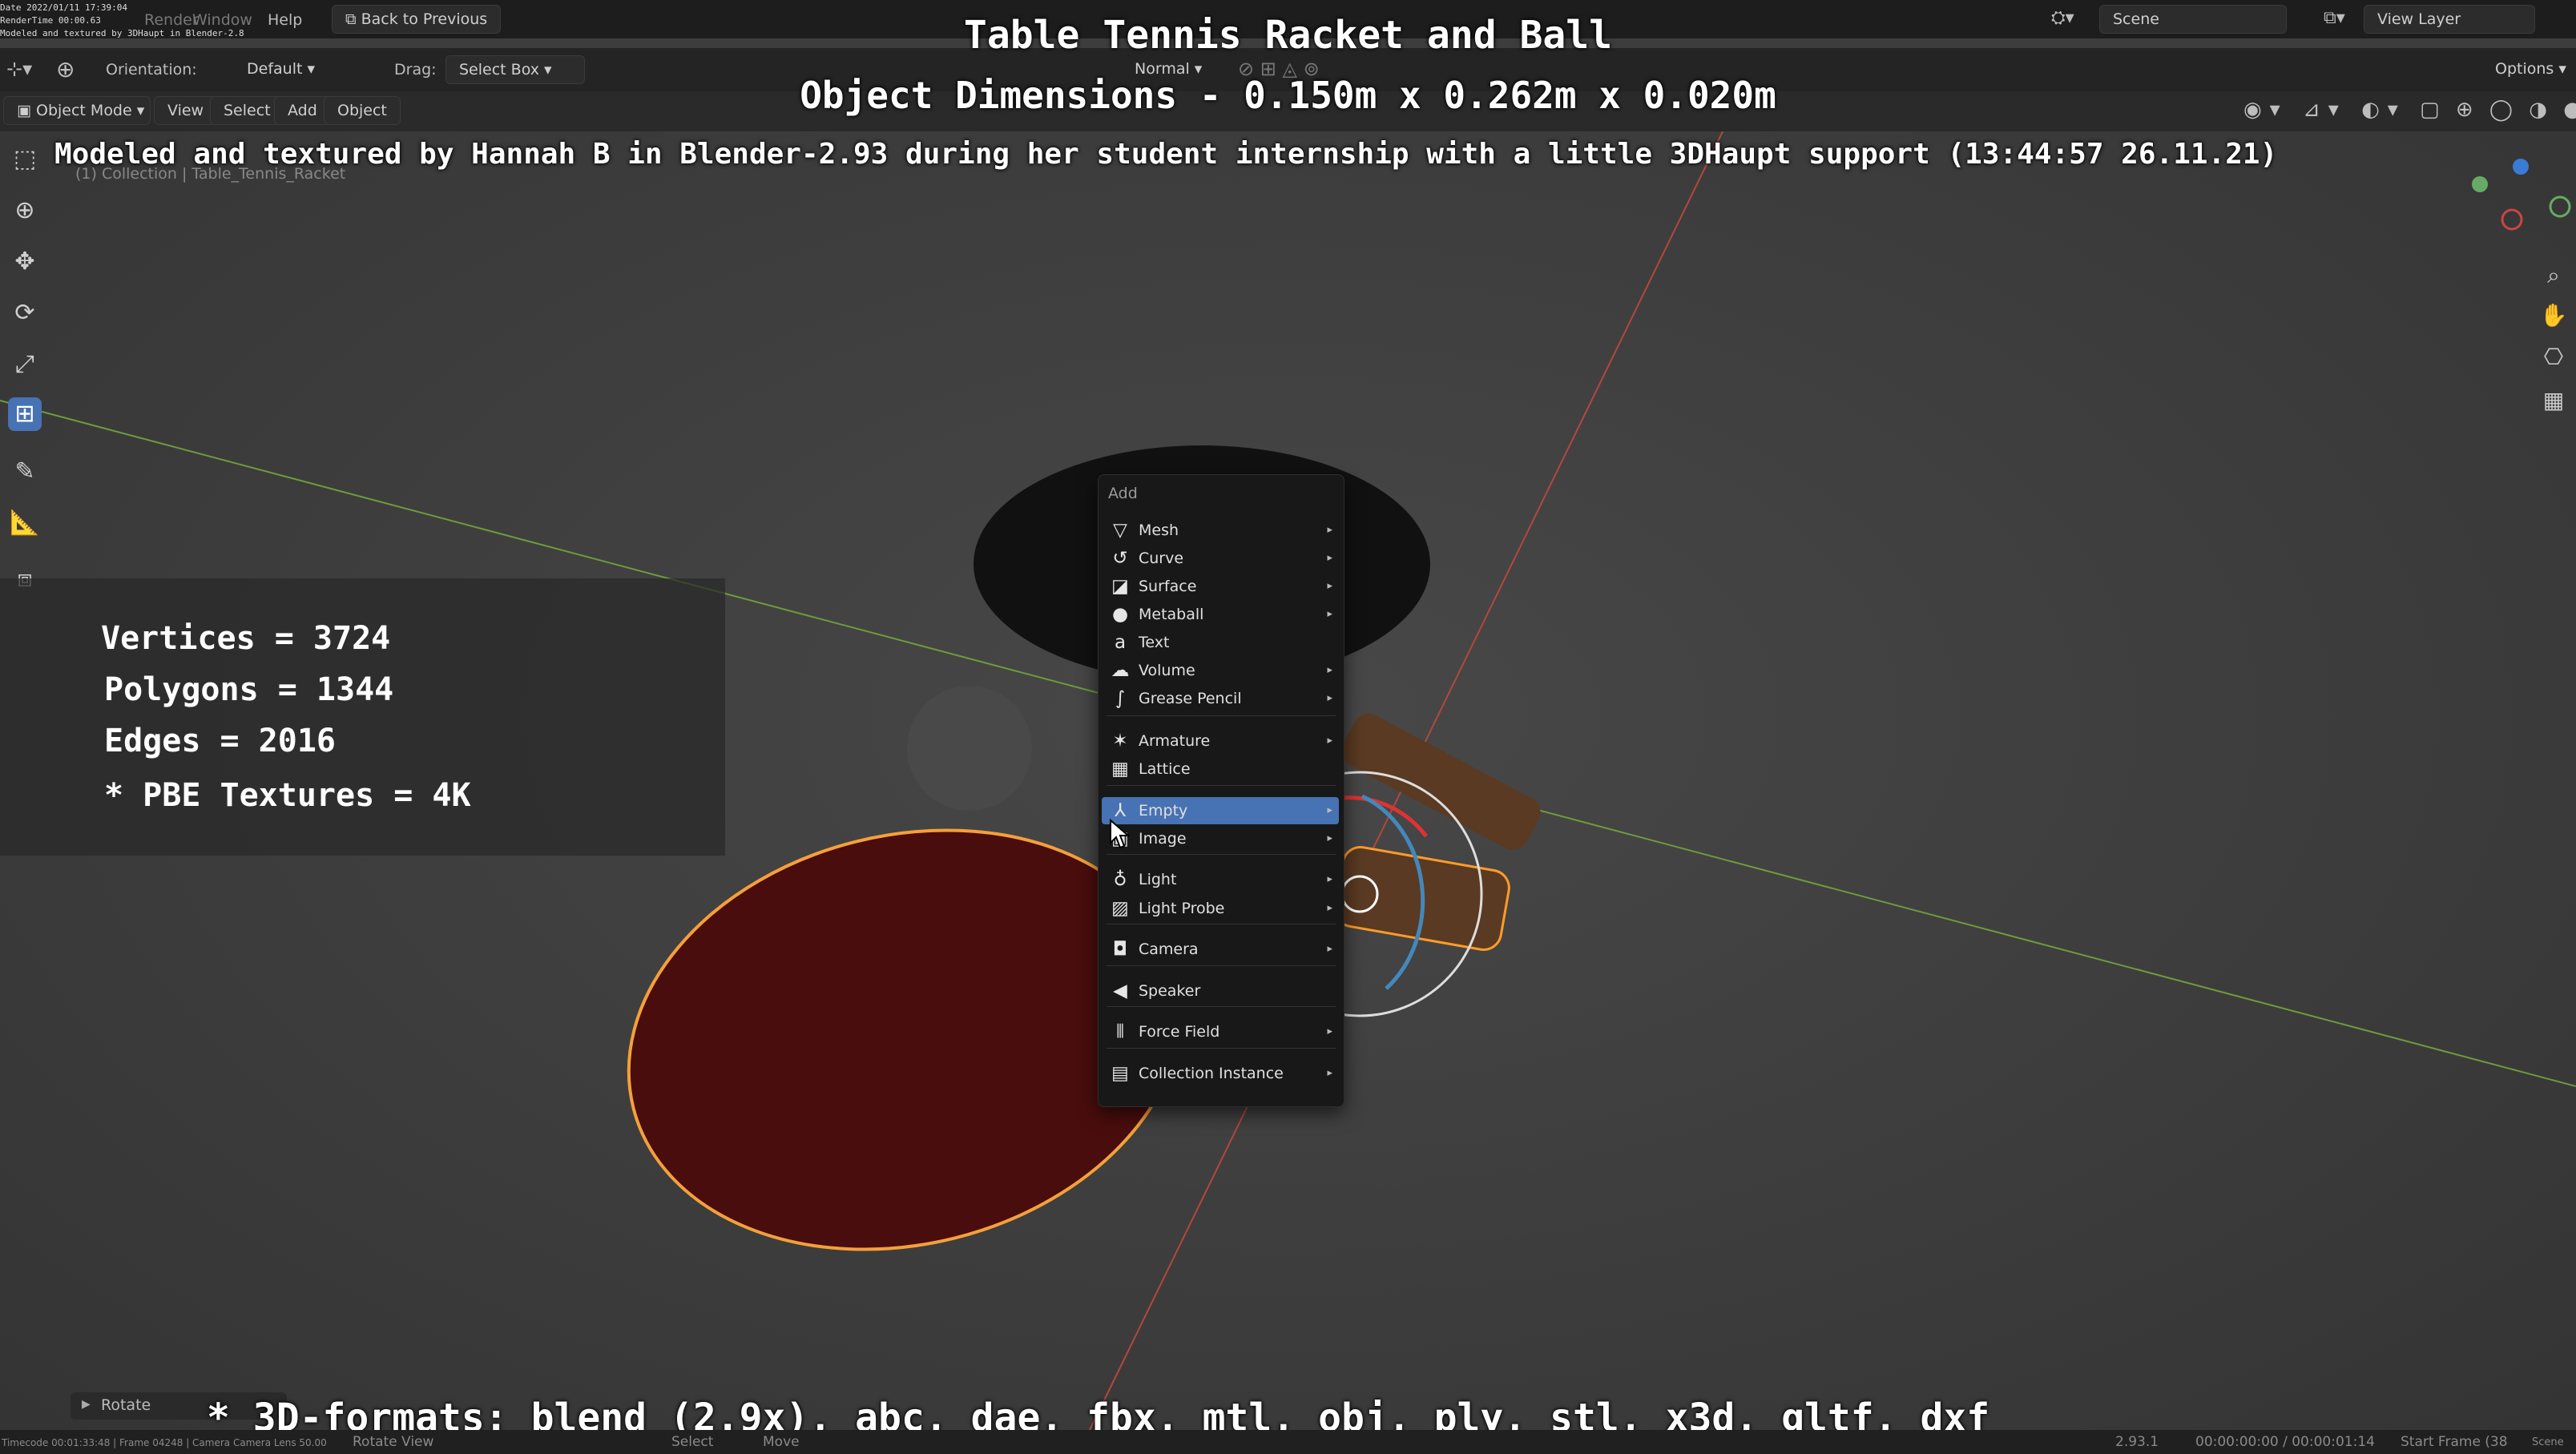 This screenshot has height=1454, width=2576. I want to click on transform-icon: ⊞, so click(25, 414).